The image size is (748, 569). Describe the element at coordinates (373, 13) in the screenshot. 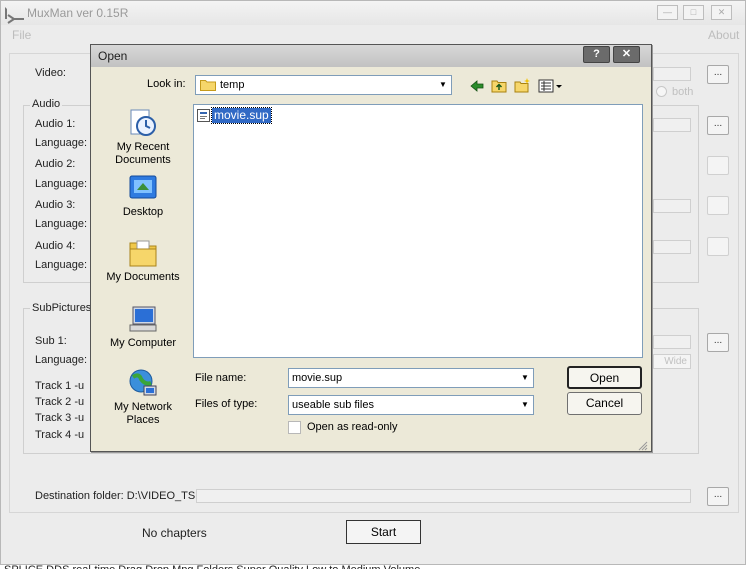

I see `main-title-bar: MuxMan ver 0.15R` at that location.